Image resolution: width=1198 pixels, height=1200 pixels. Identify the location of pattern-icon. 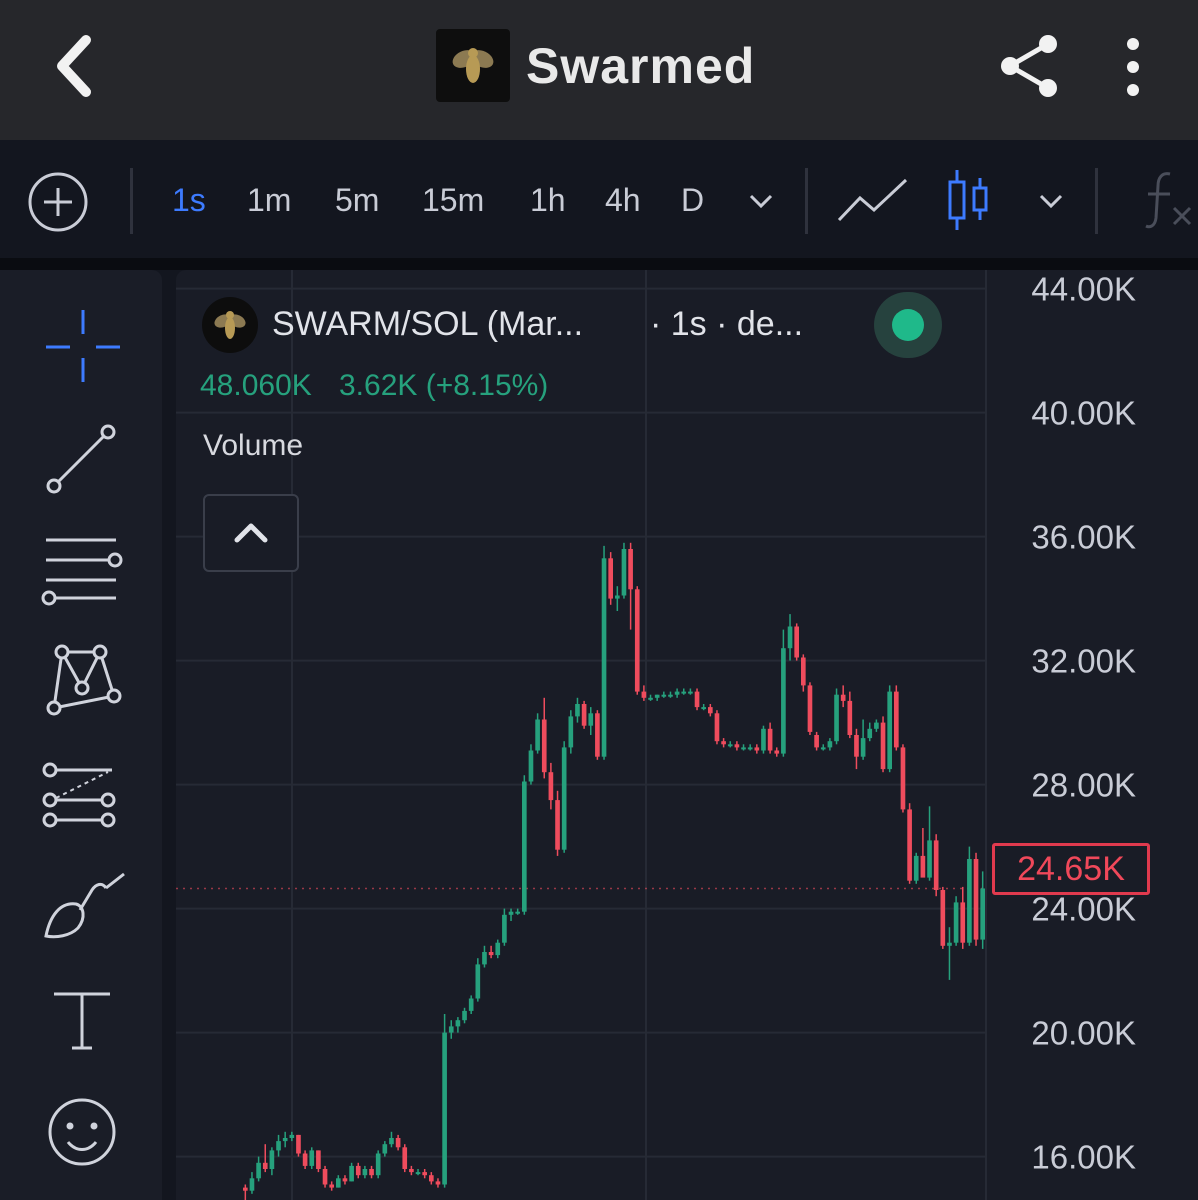
(82, 682).